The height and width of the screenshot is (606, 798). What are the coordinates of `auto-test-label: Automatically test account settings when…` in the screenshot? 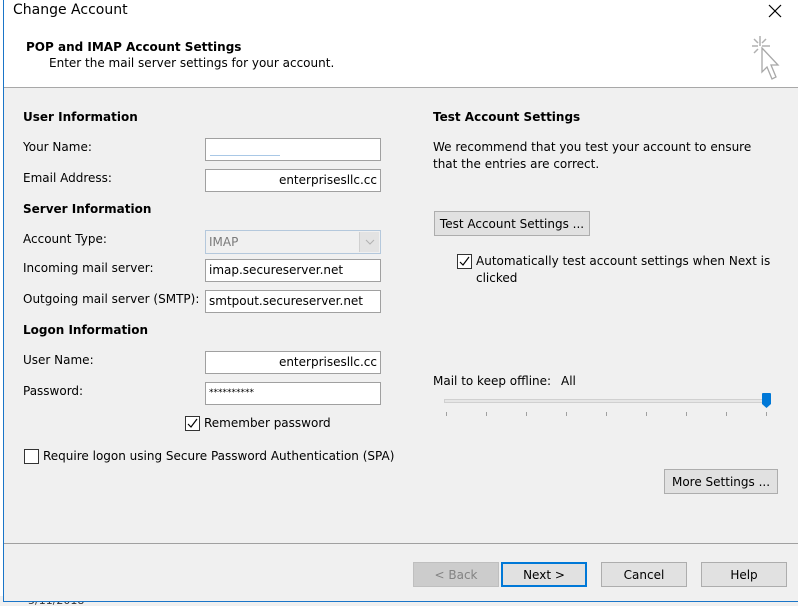 It's located at (623, 269).